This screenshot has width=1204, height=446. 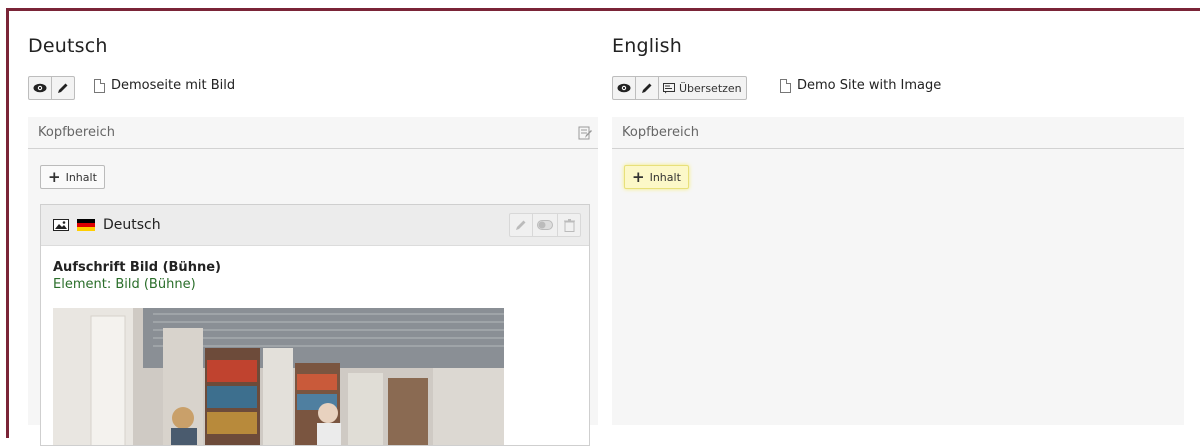 I want to click on left-page-title: Demoseite mit Bild, so click(x=164, y=85).